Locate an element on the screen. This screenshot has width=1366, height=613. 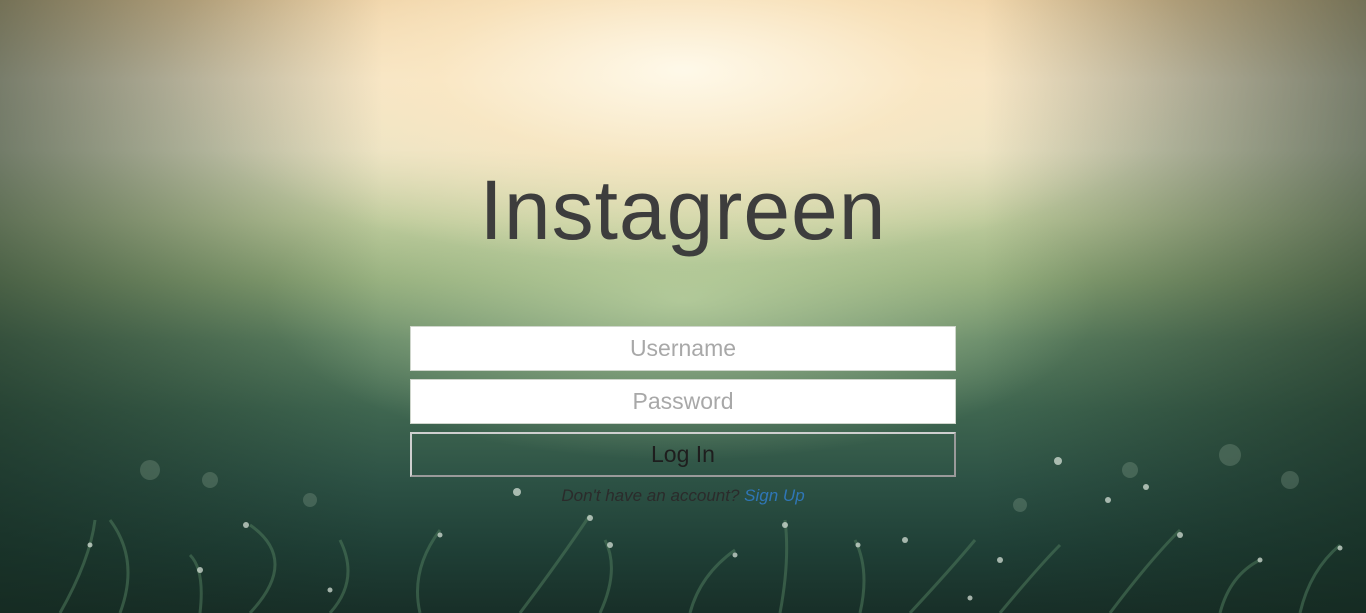
login-button: Log In is located at coordinates (683, 454).